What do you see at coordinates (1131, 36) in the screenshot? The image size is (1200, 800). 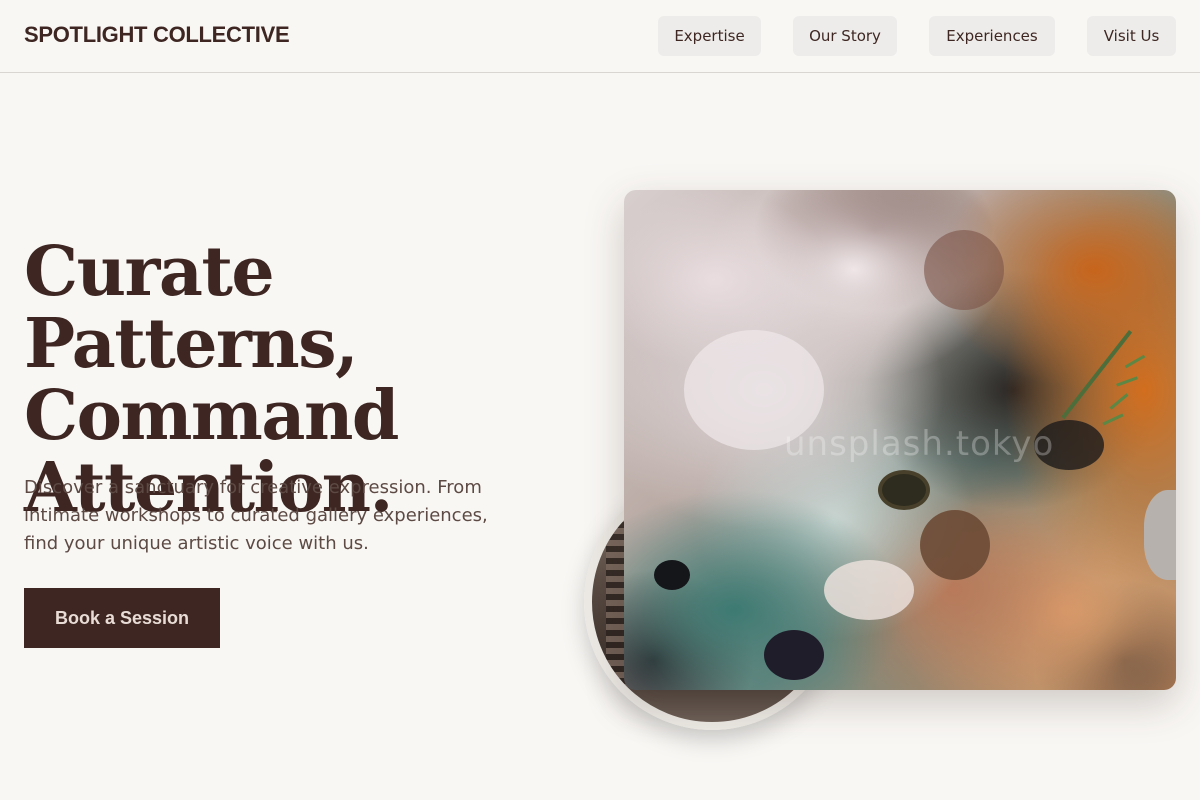 I see `nav-visit-us: Visit Us` at bounding box center [1131, 36].